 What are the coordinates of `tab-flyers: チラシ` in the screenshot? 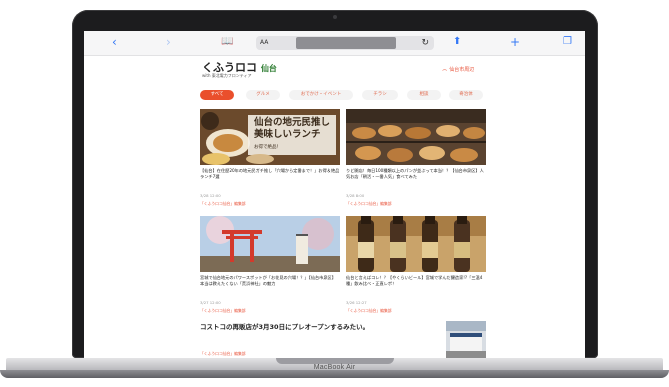 It's located at (380, 95).